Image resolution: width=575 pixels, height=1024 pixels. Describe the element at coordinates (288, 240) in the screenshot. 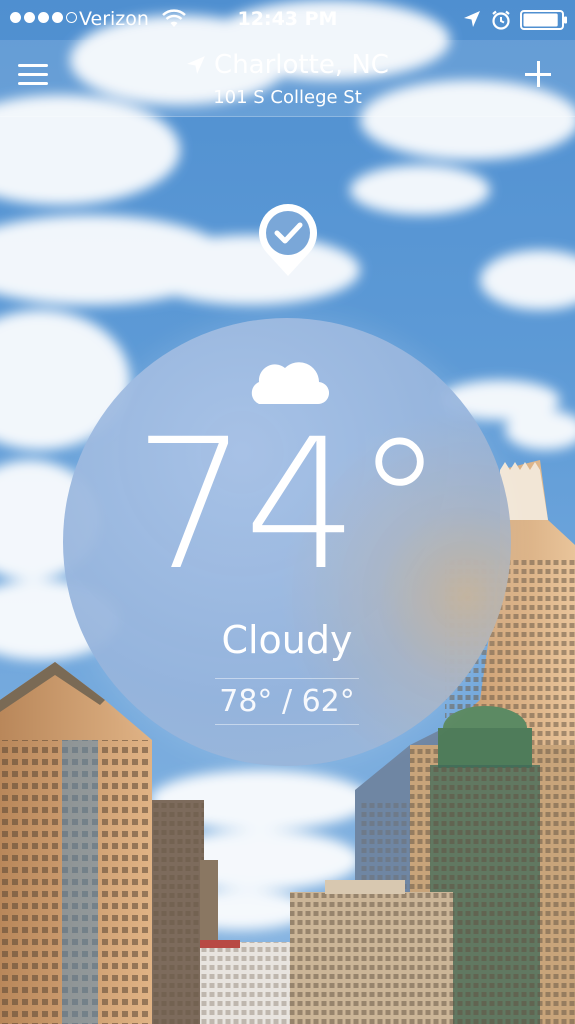

I see `pin-check-icon` at that location.